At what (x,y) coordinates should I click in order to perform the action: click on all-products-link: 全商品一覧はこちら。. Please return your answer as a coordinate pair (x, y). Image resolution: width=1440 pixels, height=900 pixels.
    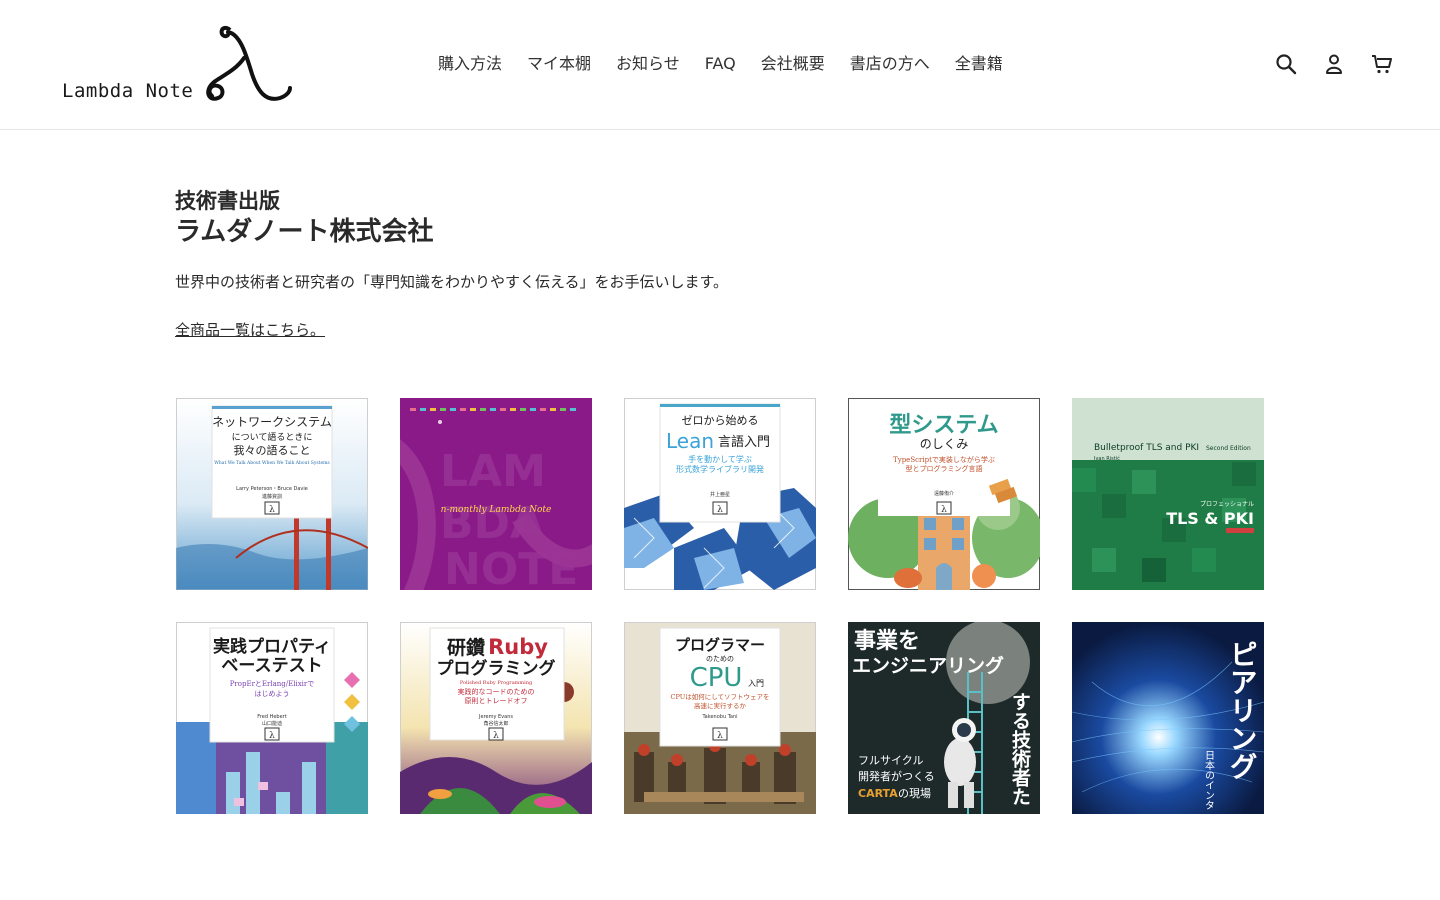
    Looking at the image, I should click on (250, 330).